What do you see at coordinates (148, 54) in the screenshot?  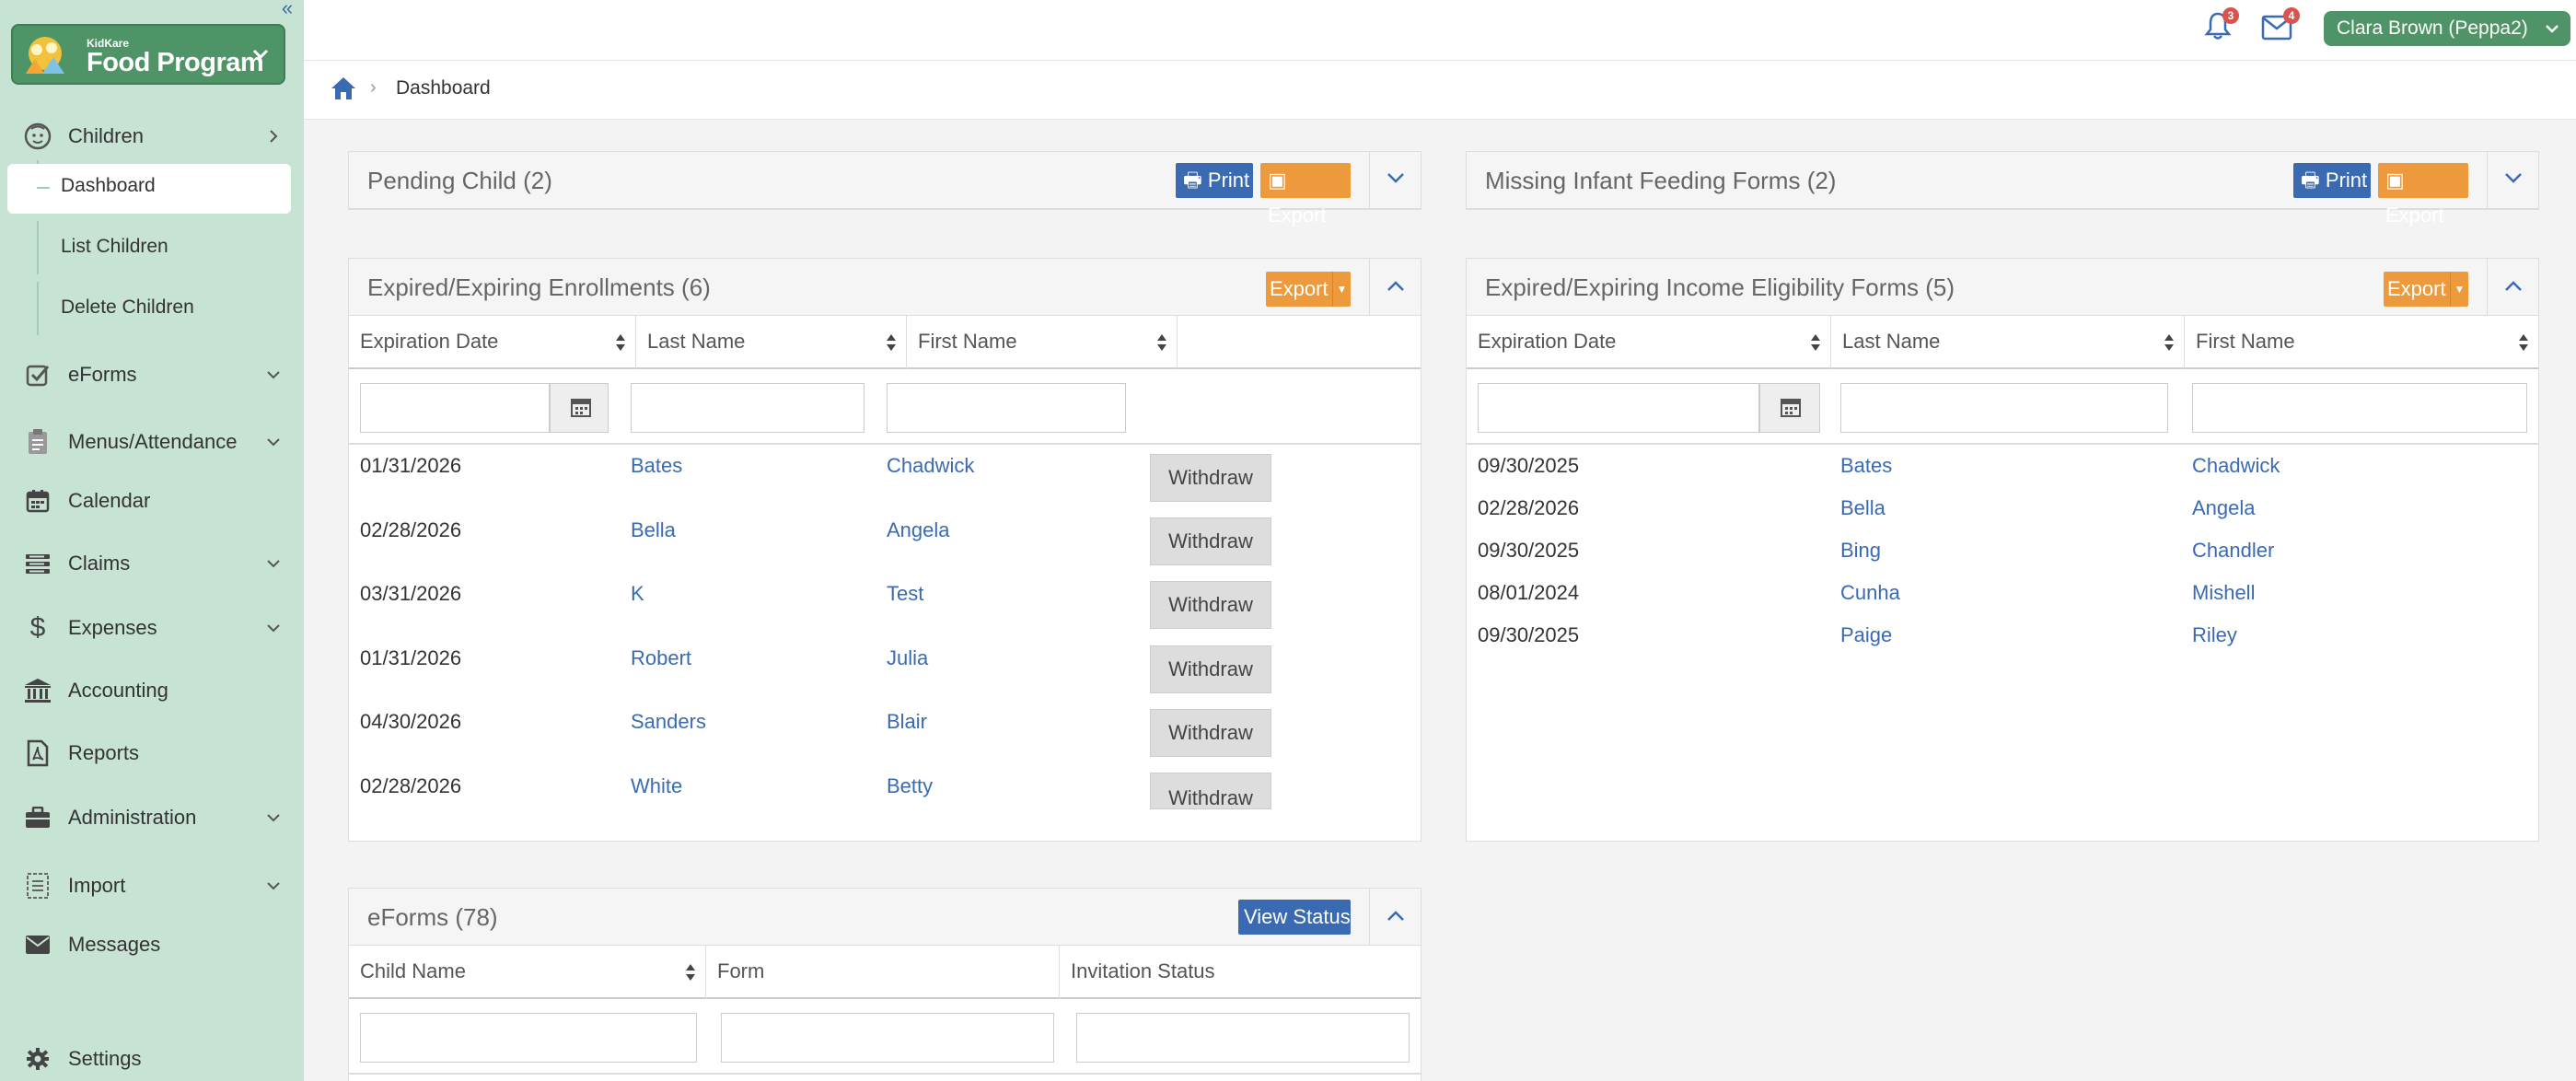 I see `program-switcher: KidKare Food Program` at bounding box center [148, 54].